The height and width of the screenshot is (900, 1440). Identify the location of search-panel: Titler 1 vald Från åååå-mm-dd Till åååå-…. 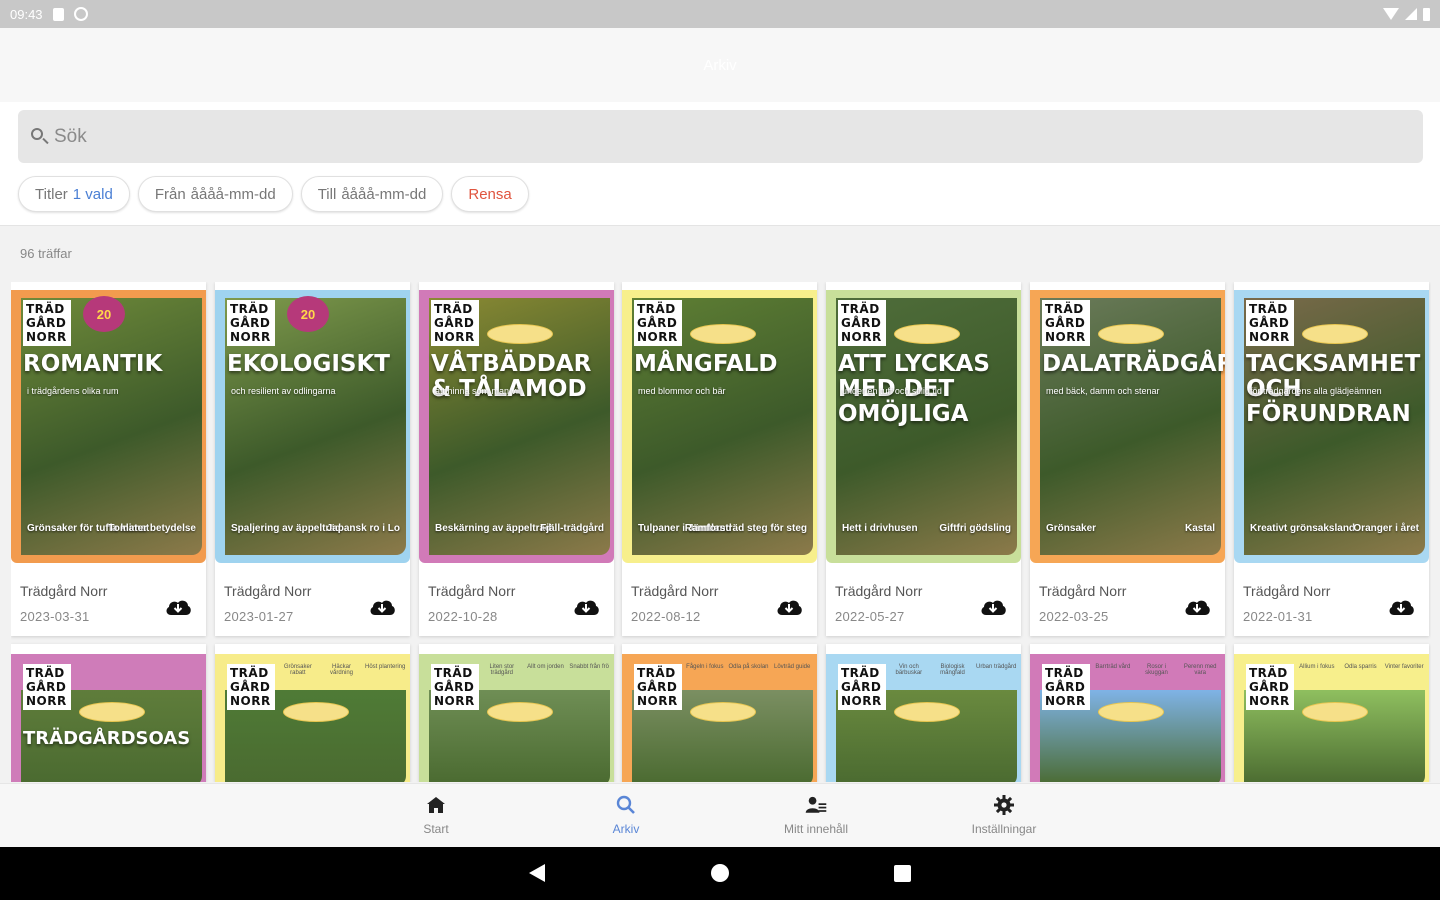
(720, 164).